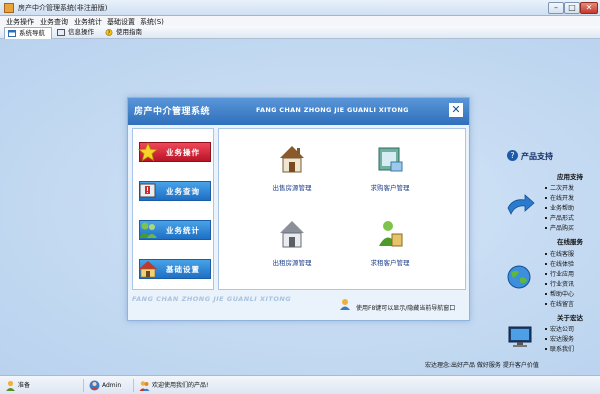  Describe the element at coordinates (183, 230) in the screenshot. I see `nav-label: 业务统计` at that location.